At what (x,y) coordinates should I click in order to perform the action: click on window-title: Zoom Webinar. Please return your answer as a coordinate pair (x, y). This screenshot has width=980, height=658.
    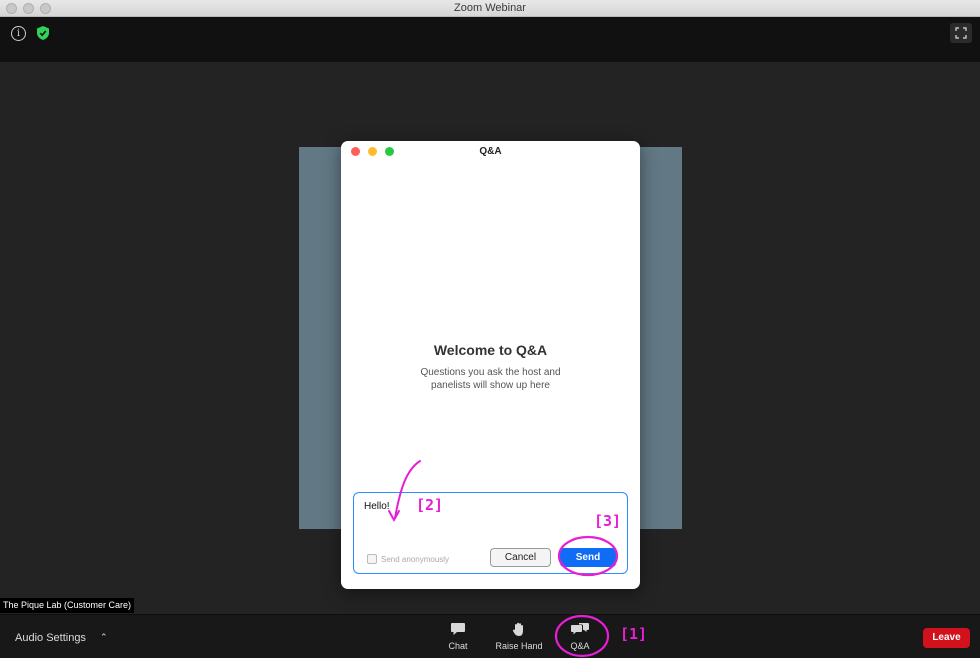
    Looking at the image, I should click on (490, 8).